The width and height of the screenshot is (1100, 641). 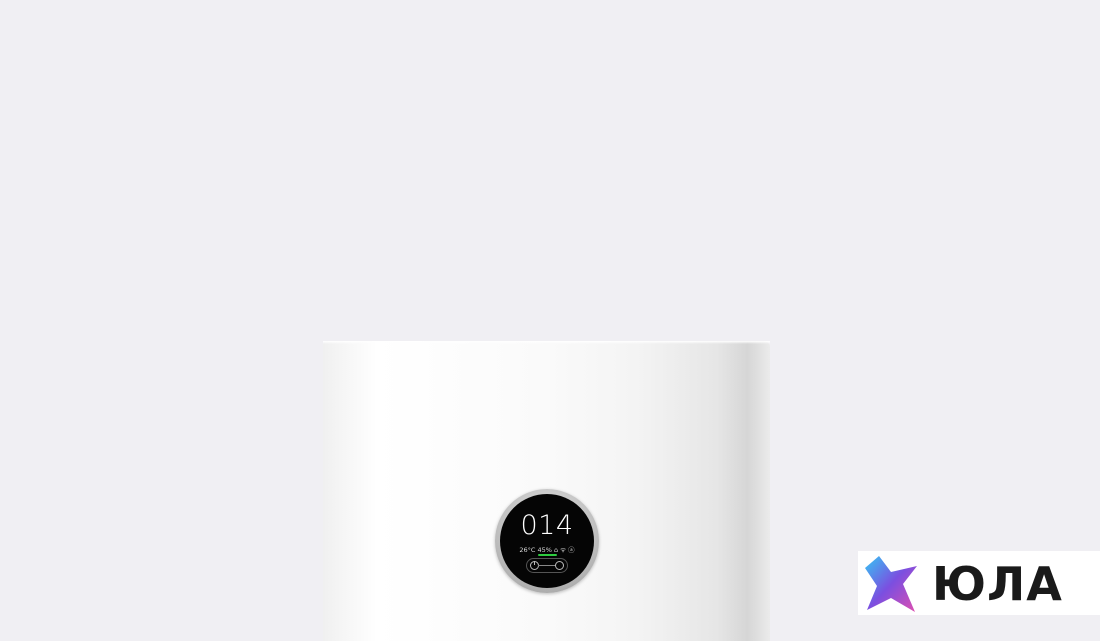 I want to click on air-quality-indicator, so click(x=547, y=555).